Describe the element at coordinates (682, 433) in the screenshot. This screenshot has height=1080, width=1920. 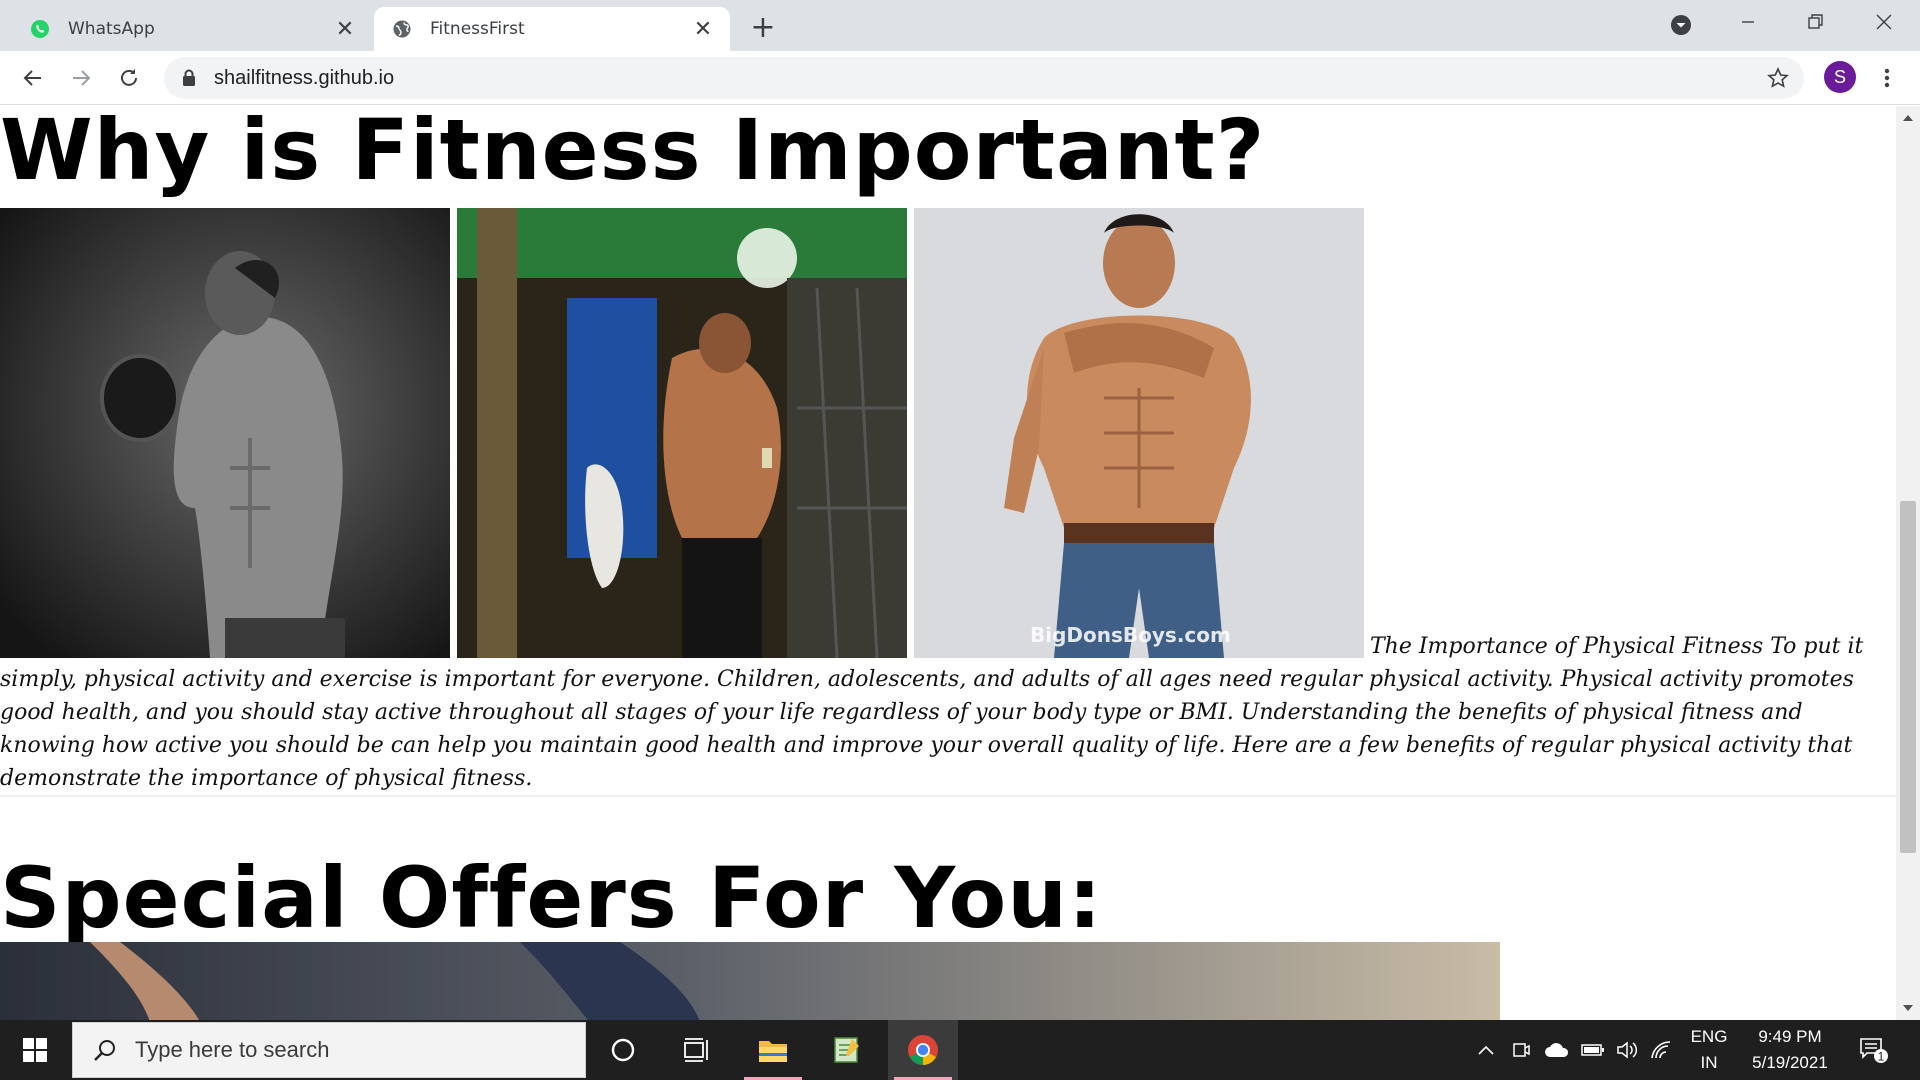
I see `mirror-selfie-photo` at that location.